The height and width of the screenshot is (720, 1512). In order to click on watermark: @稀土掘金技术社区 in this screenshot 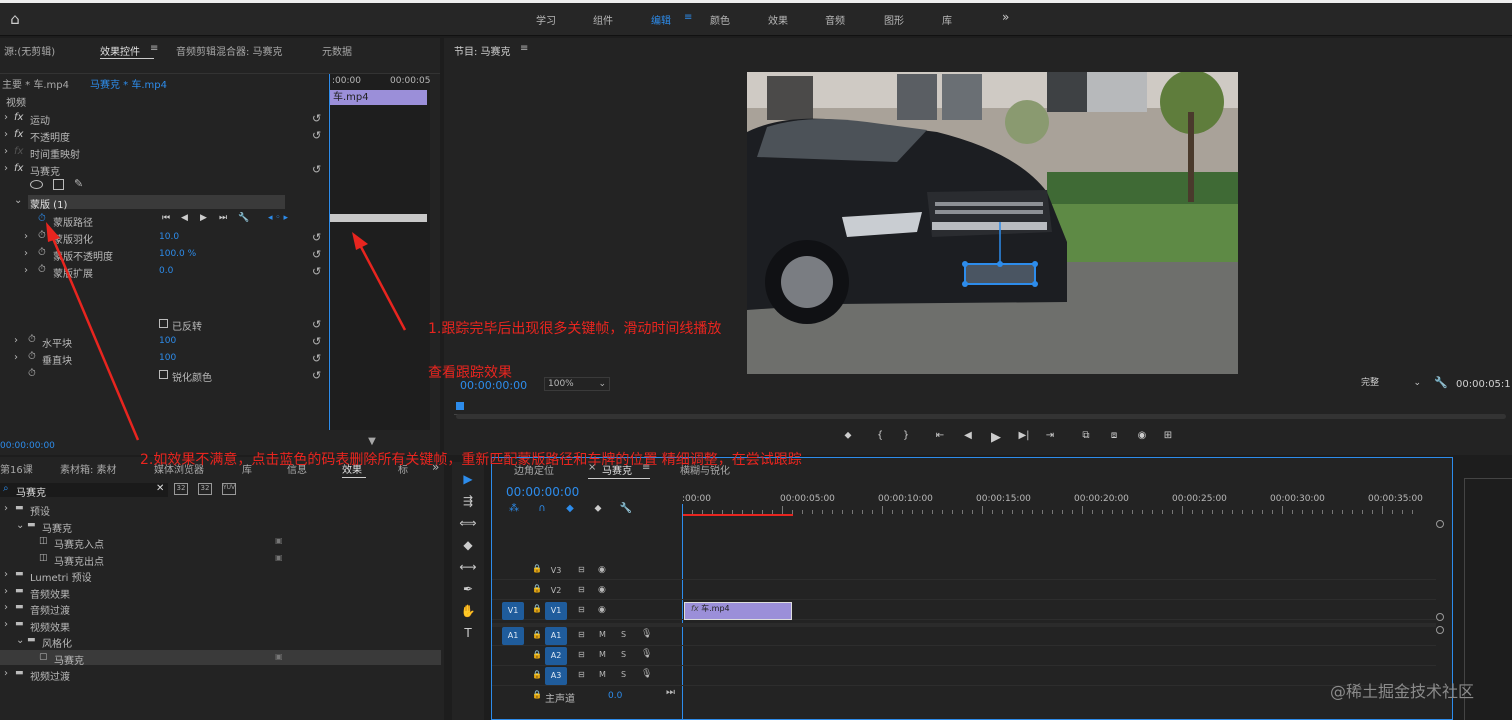, I will do `click(1402, 691)`.